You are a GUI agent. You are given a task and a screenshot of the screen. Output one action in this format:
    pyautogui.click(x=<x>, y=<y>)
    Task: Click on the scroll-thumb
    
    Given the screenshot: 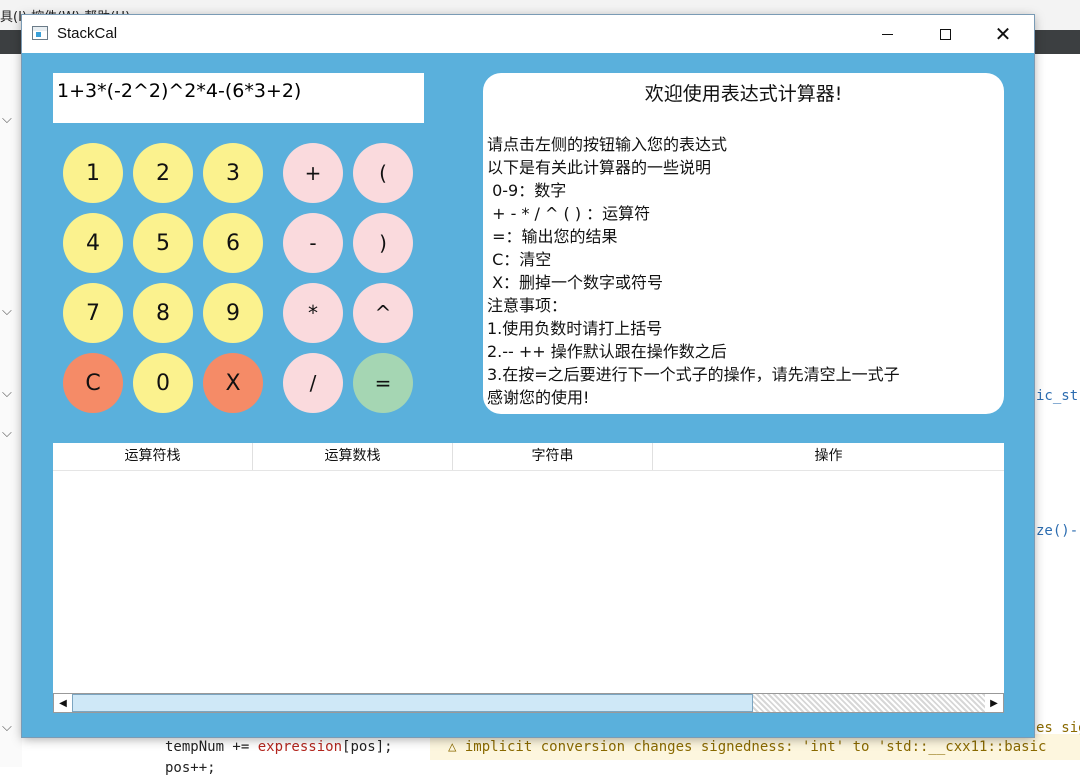 What is the action you would take?
    pyautogui.click(x=412, y=703)
    